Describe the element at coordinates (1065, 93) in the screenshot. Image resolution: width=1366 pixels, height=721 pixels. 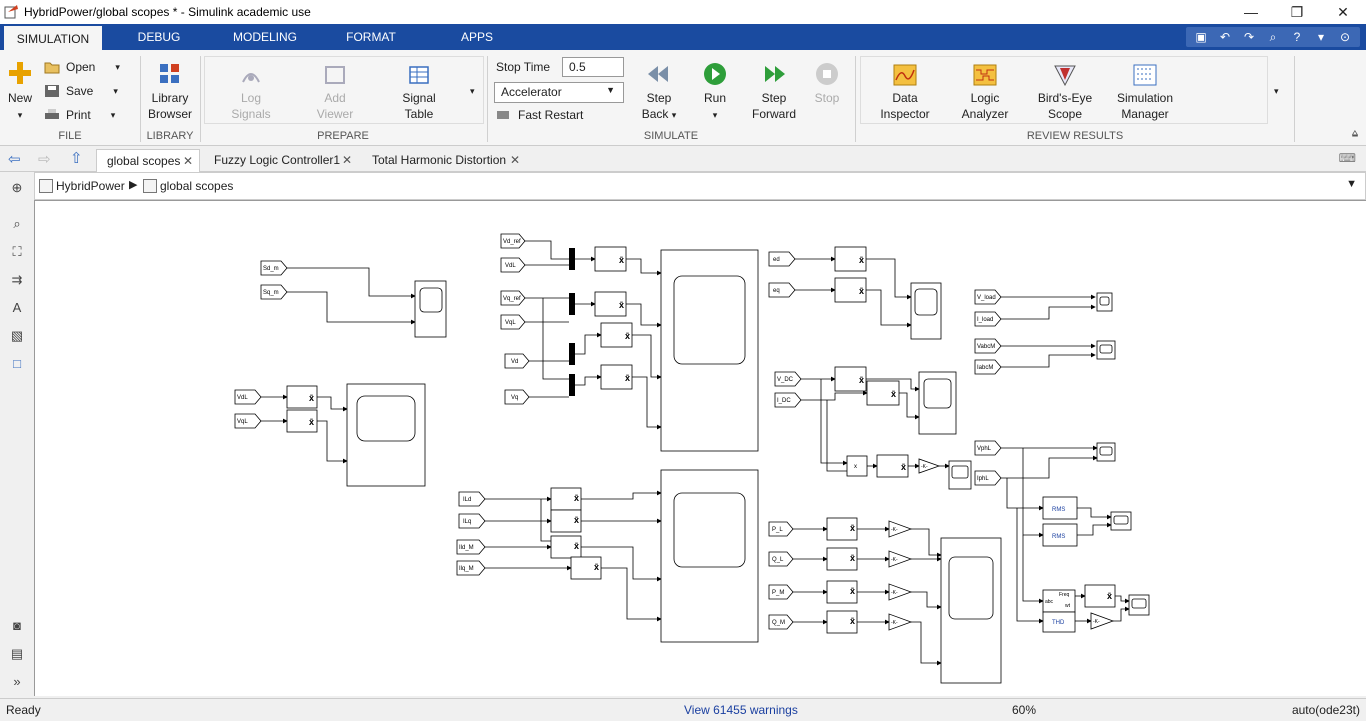
I see `birds-eye-scope-button: Bird's-Eye Scope` at that location.